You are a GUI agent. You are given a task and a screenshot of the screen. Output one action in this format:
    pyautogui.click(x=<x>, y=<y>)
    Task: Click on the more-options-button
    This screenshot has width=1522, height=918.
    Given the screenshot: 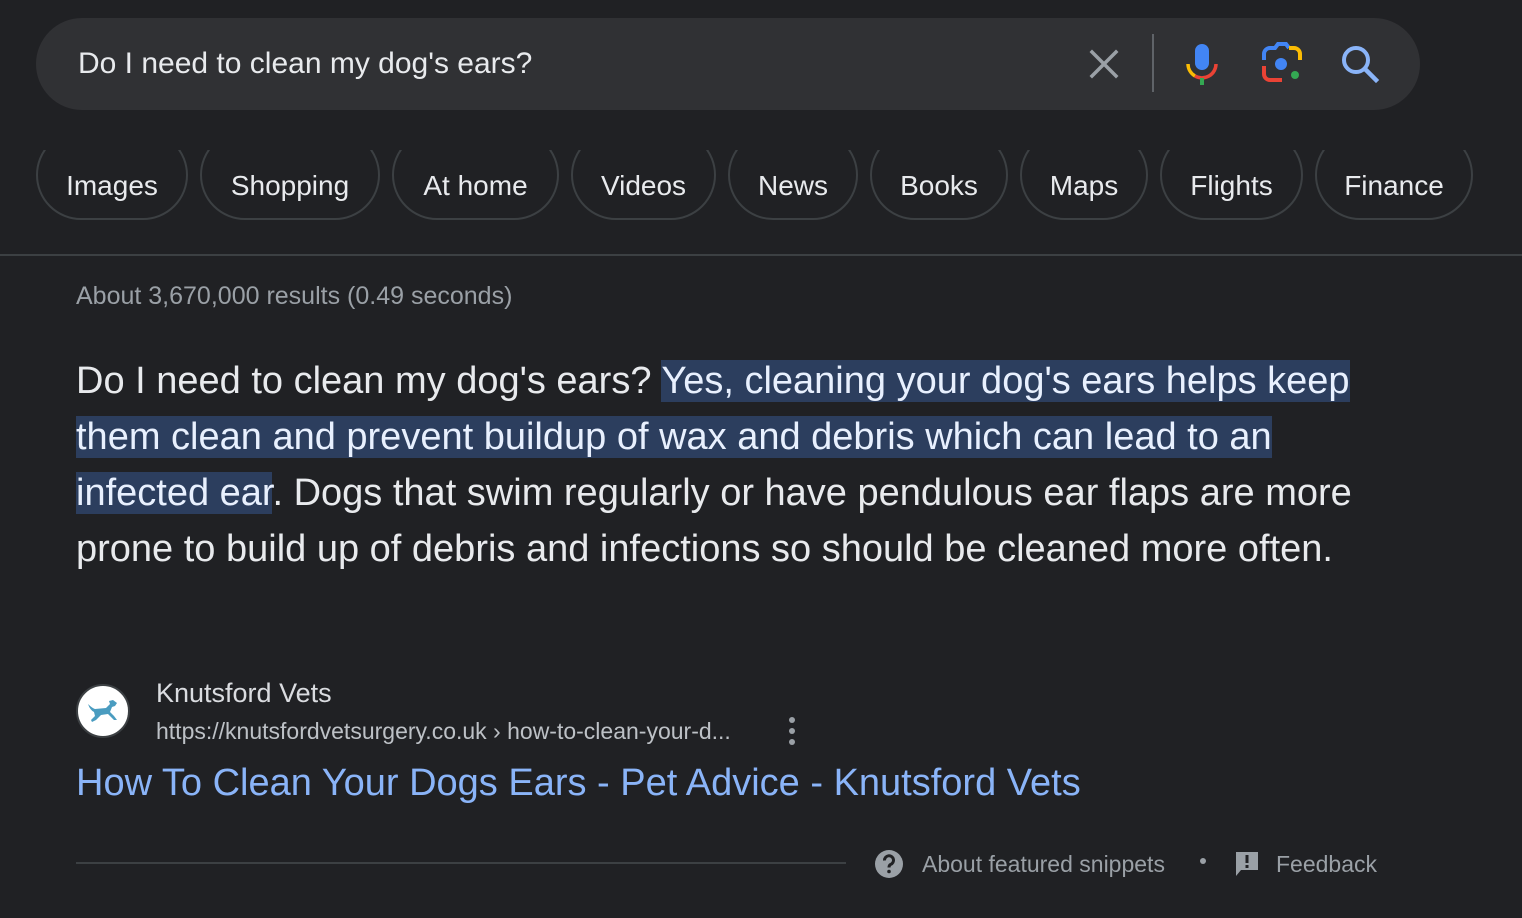 What is the action you would take?
    pyautogui.click(x=792, y=731)
    